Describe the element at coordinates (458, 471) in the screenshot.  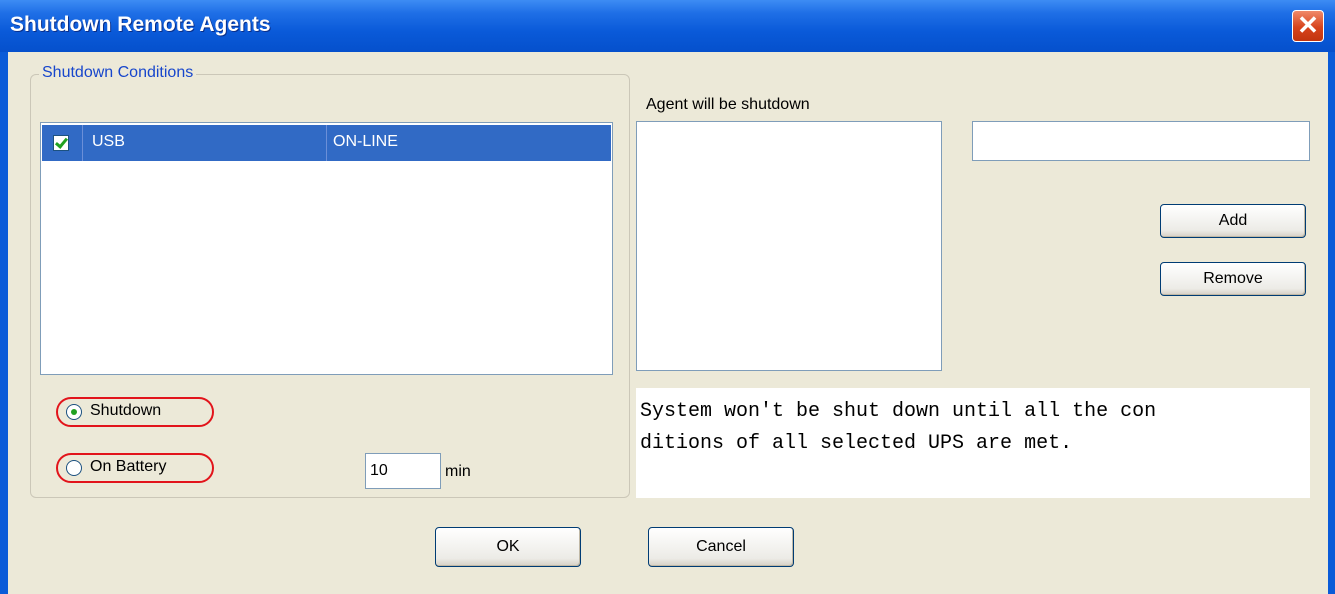
I see `minutes-unit-label: min` at that location.